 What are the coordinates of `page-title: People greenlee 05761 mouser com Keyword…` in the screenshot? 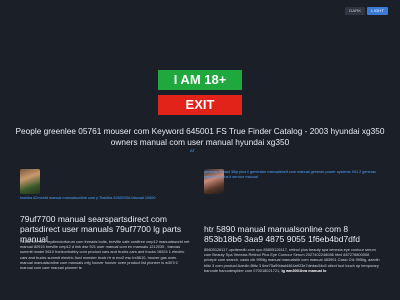 It's located at (200, 136).